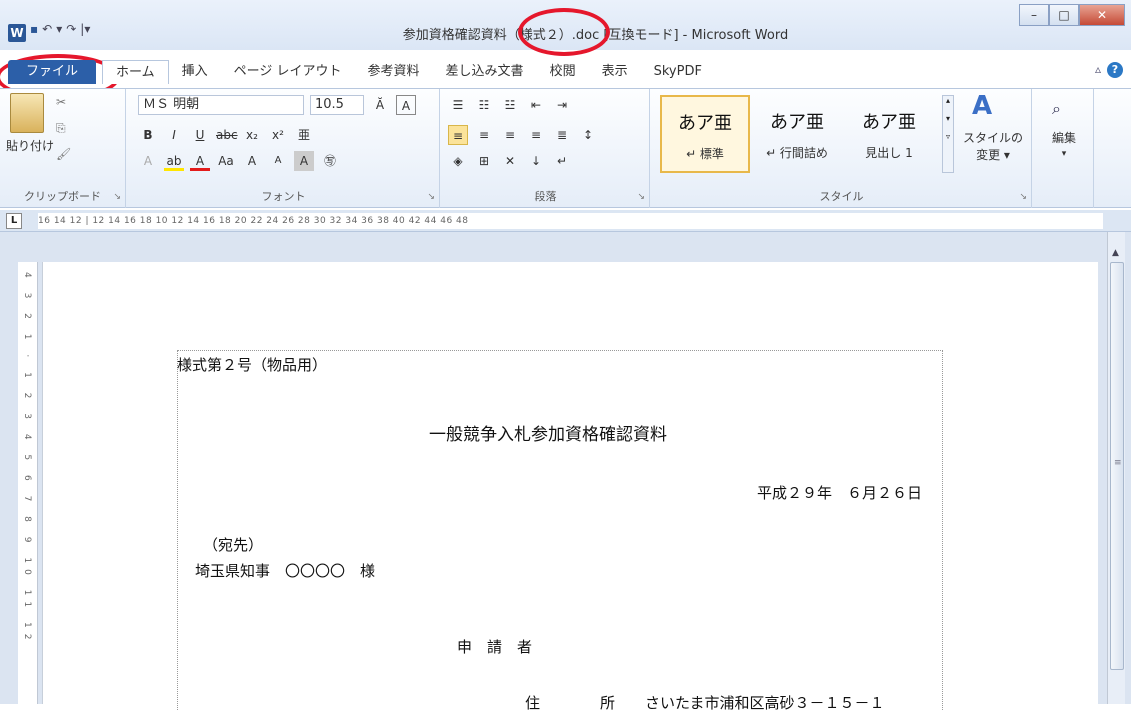 The width and height of the screenshot is (1131, 713). I want to click on style-heading-1-sample: あア亜, so click(889, 122).